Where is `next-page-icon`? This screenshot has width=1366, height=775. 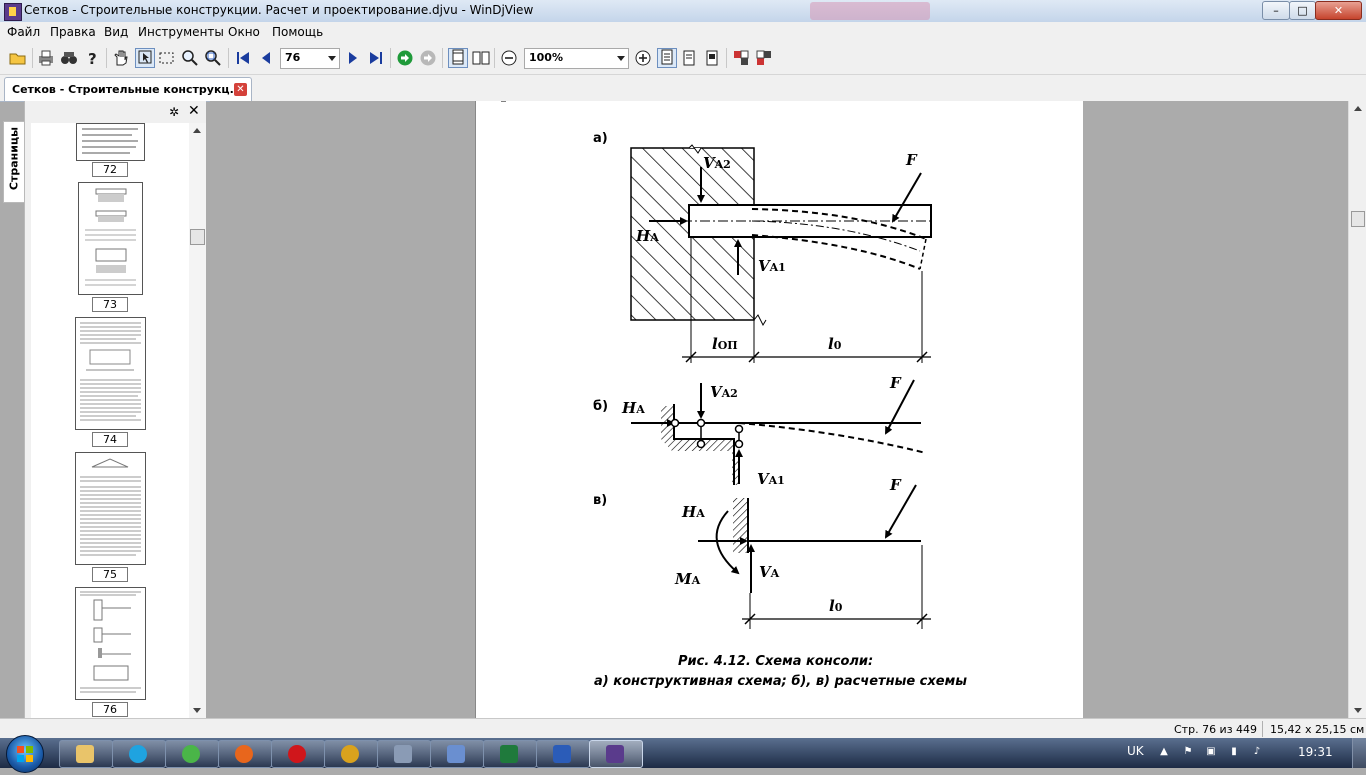 next-page-icon is located at coordinates (353, 58).